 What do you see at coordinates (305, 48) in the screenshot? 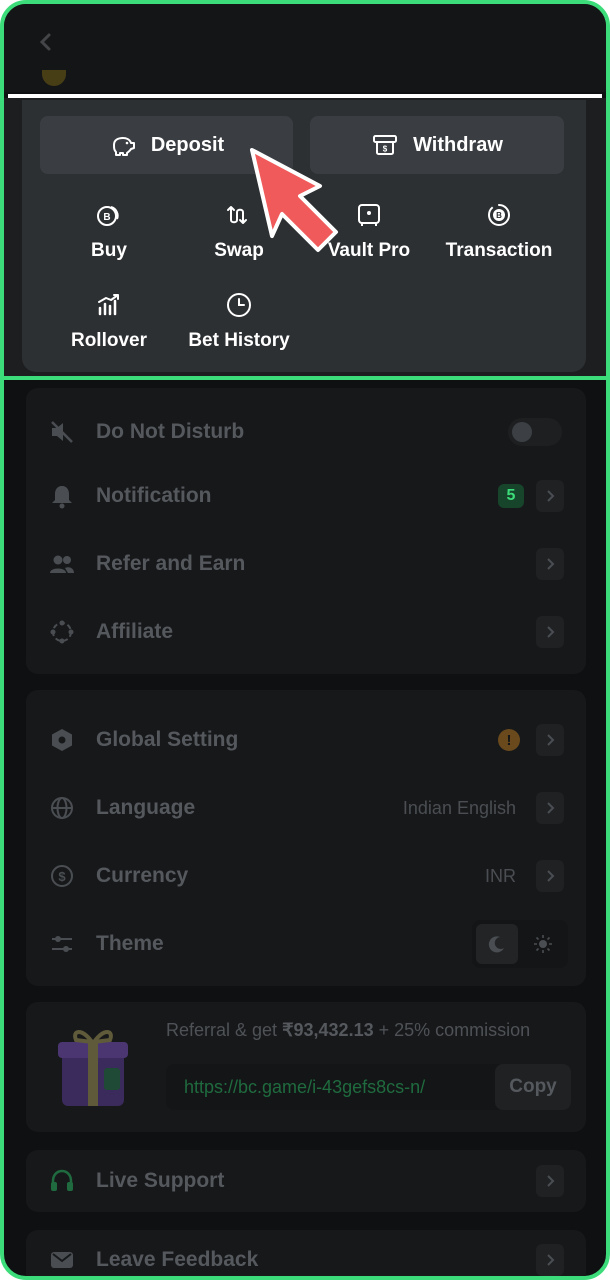
I see `top-bar` at bounding box center [305, 48].